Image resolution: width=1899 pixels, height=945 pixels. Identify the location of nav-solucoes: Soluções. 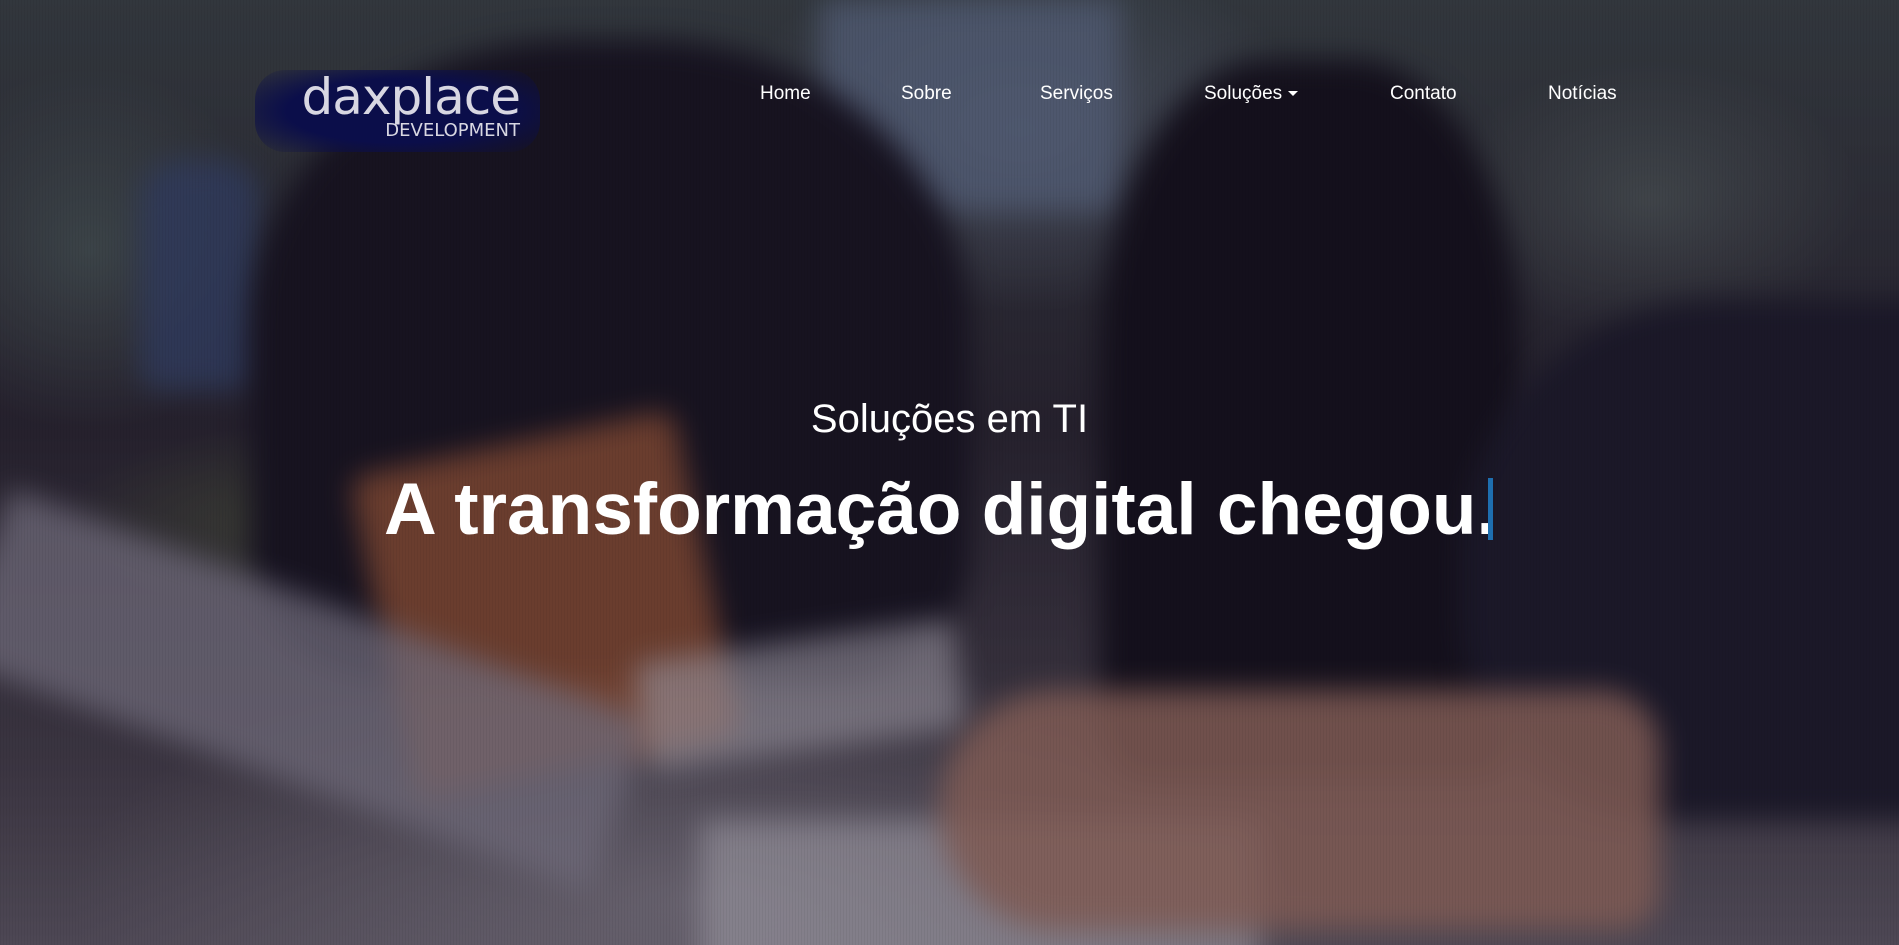
(1251, 94).